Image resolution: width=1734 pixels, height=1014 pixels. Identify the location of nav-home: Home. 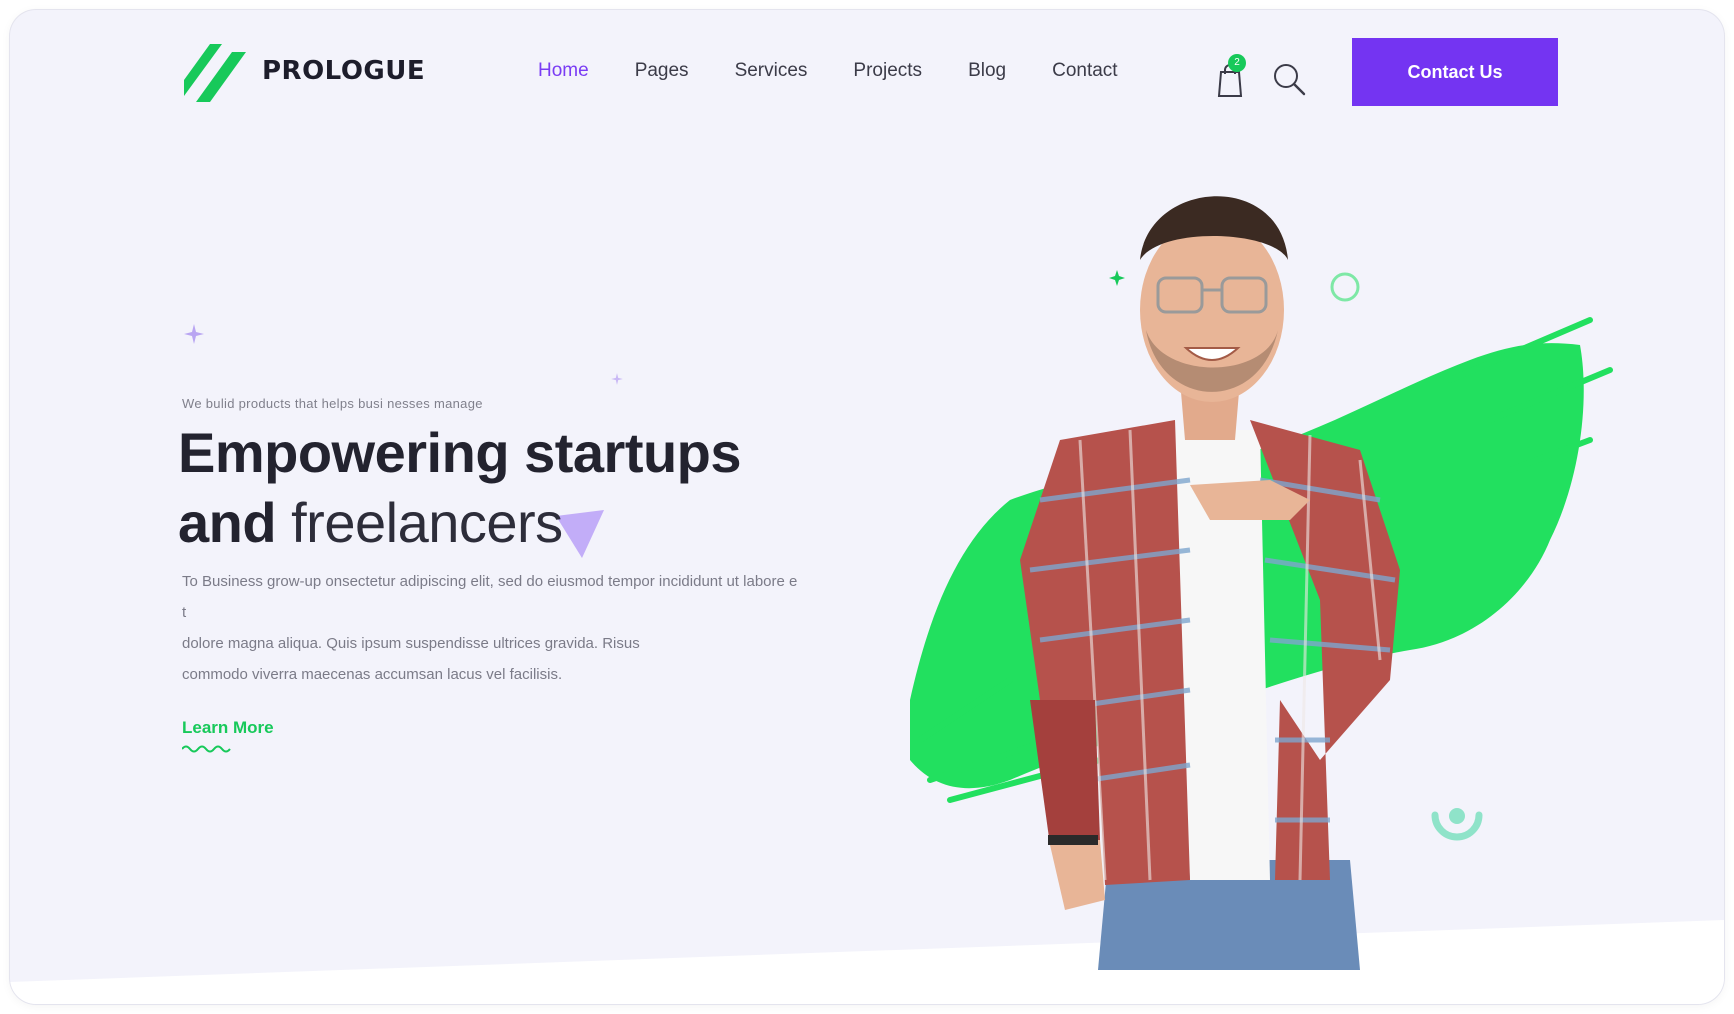
(563, 71).